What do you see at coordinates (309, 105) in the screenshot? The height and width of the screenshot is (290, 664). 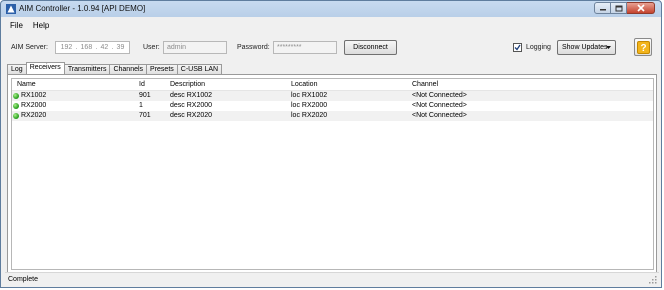 I see `cell-location: loc RX2000` at bounding box center [309, 105].